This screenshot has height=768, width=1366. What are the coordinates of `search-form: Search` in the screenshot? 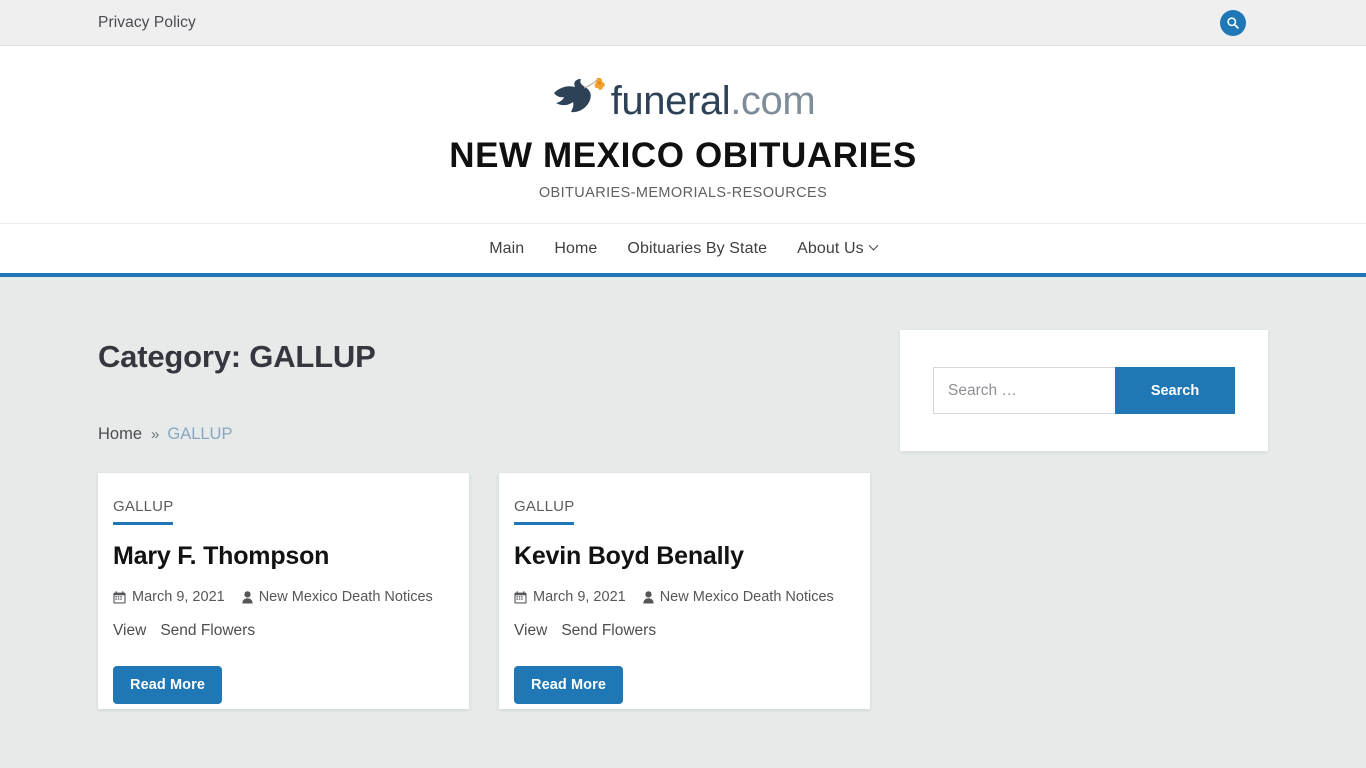 It's located at (1084, 391).